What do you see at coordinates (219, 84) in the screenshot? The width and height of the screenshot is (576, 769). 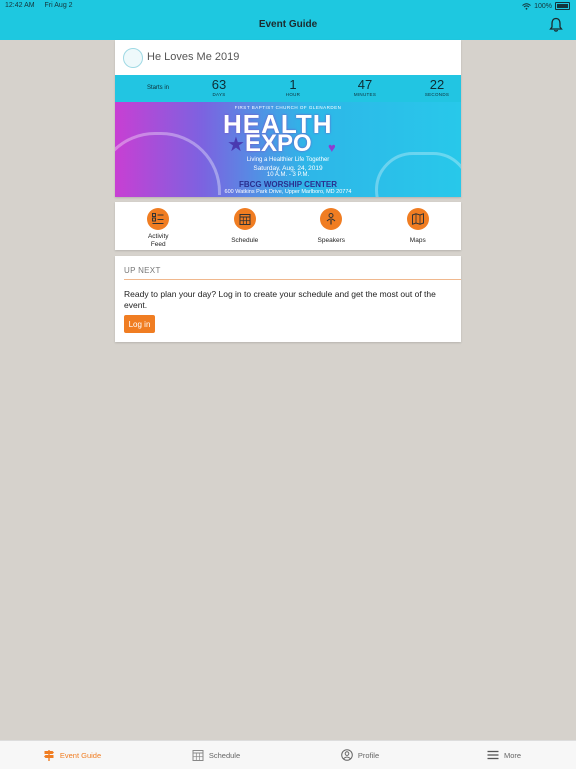 I see `countdown-value: 63` at bounding box center [219, 84].